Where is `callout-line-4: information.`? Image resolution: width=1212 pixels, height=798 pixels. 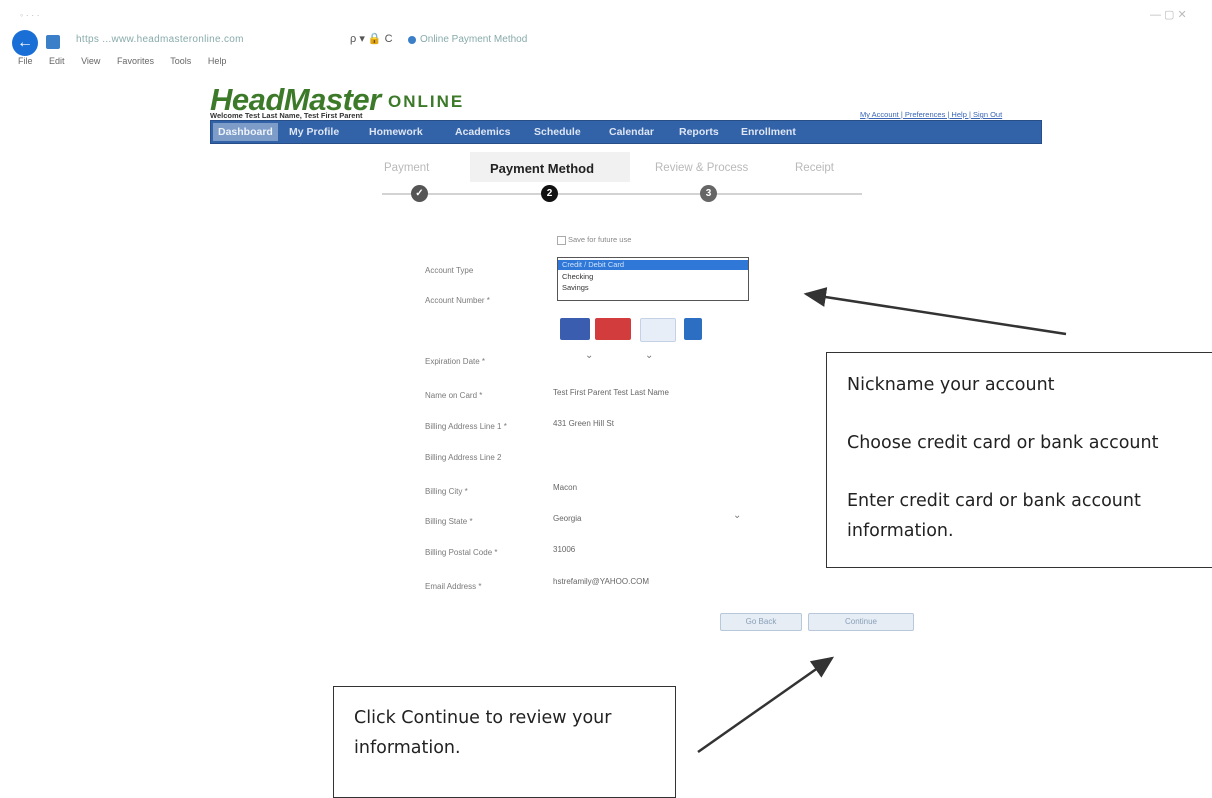
callout-line-4: information. is located at coordinates (900, 531).